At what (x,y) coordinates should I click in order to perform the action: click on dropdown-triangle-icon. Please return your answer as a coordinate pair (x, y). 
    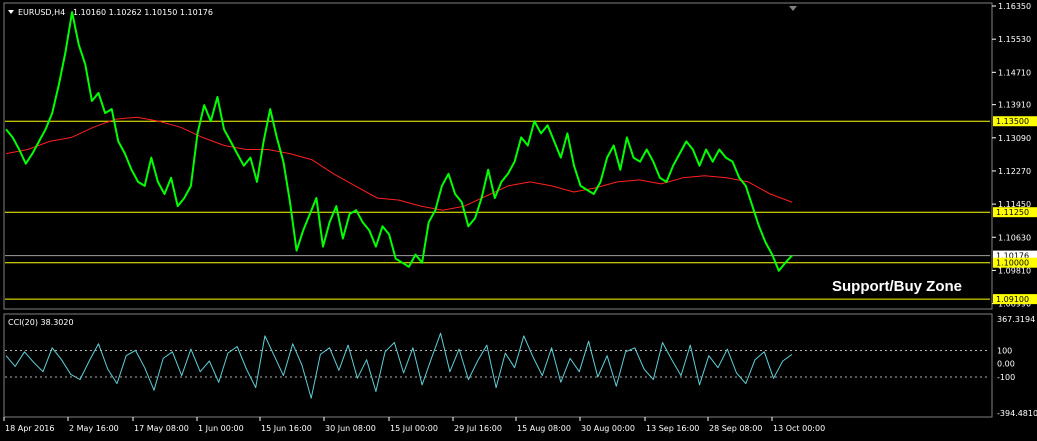
    Looking at the image, I should click on (11, 12).